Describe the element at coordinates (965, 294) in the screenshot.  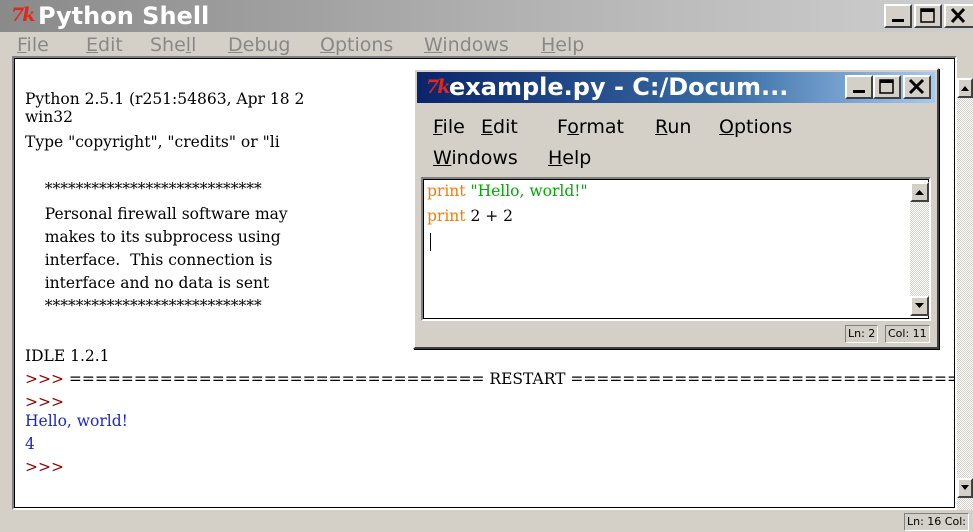
I see `shell-vertical-scrollbar` at that location.